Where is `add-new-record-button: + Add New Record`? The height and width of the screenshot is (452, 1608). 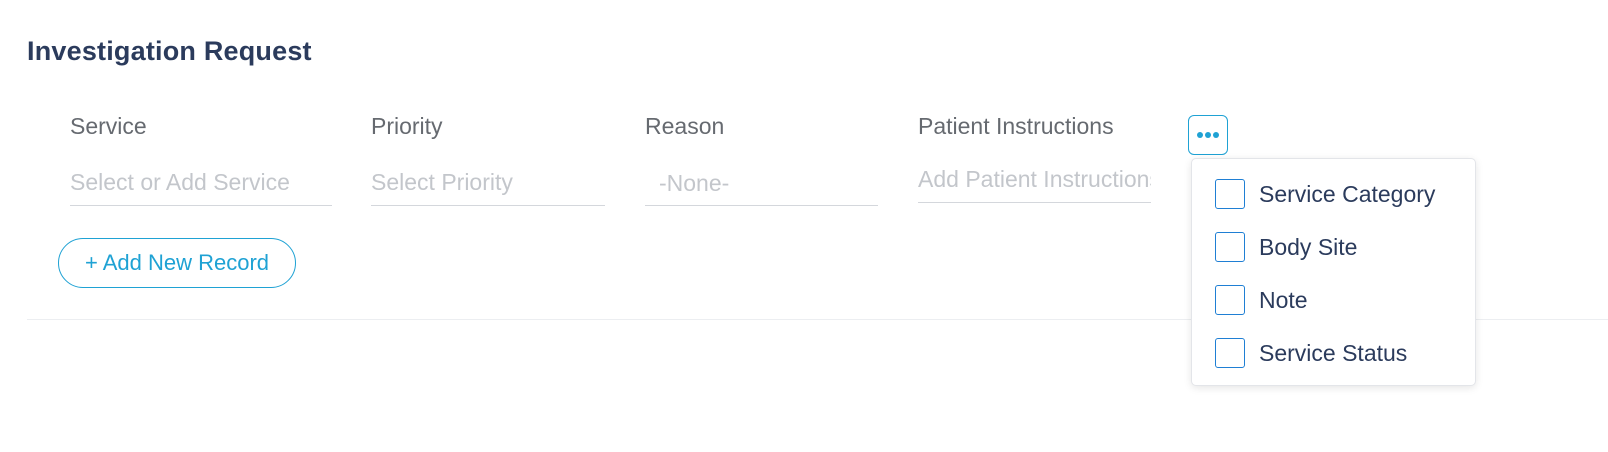
add-new-record-button: + Add New Record is located at coordinates (177, 263).